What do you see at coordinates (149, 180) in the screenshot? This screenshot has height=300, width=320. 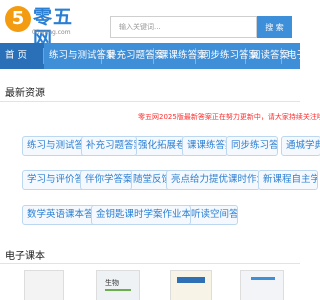 I see `tag-classroom-feedback: 随堂反馈` at bounding box center [149, 180].